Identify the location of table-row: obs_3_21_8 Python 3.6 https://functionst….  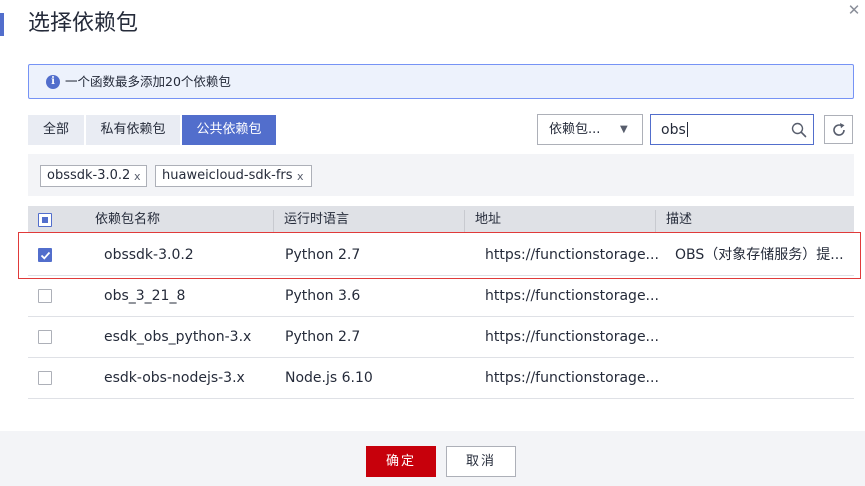
(441, 296).